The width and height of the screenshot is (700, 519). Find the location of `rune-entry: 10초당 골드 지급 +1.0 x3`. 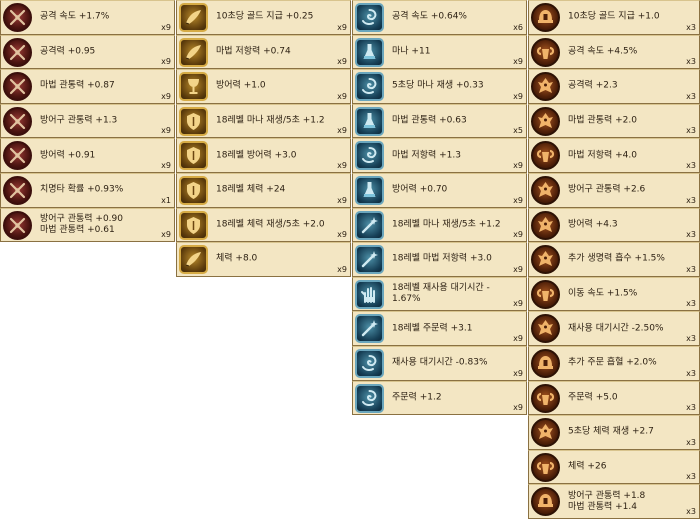

rune-entry: 10초당 골드 지급 +1.0 x3 is located at coordinates (614, 17).